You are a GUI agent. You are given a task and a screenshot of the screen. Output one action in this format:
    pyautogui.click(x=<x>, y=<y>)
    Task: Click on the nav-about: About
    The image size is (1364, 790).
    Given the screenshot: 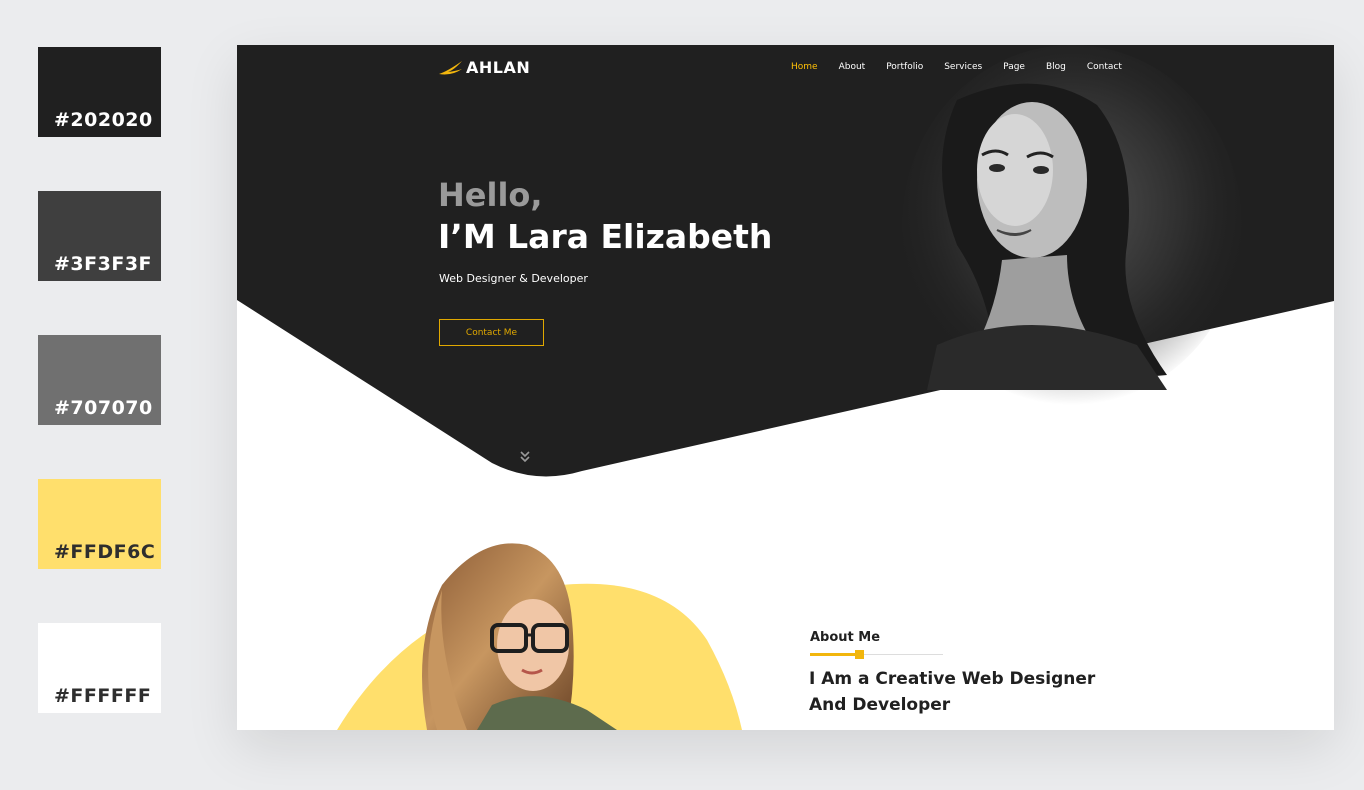 What is the action you would take?
    pyautogui.click(x=852, y=67)
    